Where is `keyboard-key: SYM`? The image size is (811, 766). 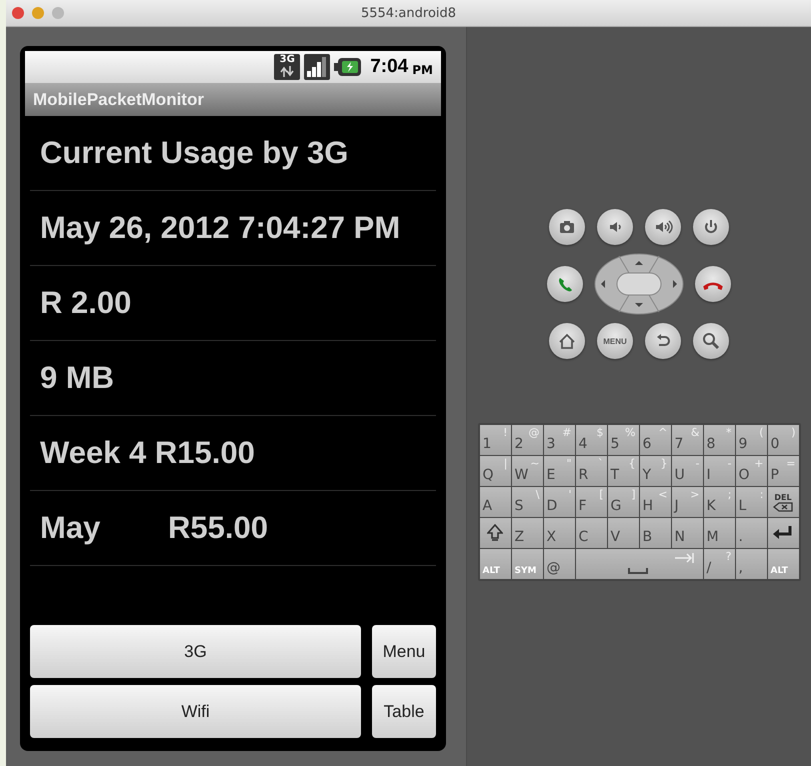
keyboard-key: SYM is located at coordinates (527, 564).